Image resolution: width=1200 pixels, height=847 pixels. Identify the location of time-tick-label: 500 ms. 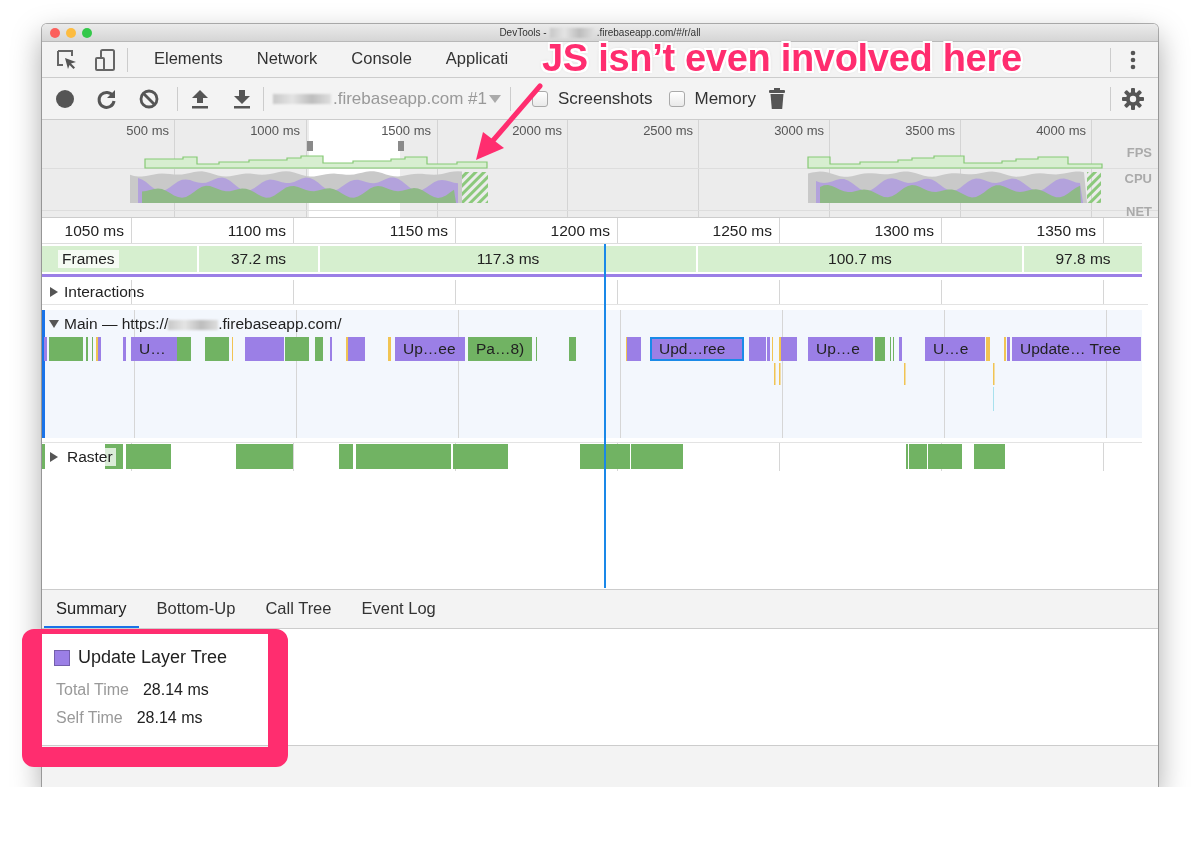
(147, 130).